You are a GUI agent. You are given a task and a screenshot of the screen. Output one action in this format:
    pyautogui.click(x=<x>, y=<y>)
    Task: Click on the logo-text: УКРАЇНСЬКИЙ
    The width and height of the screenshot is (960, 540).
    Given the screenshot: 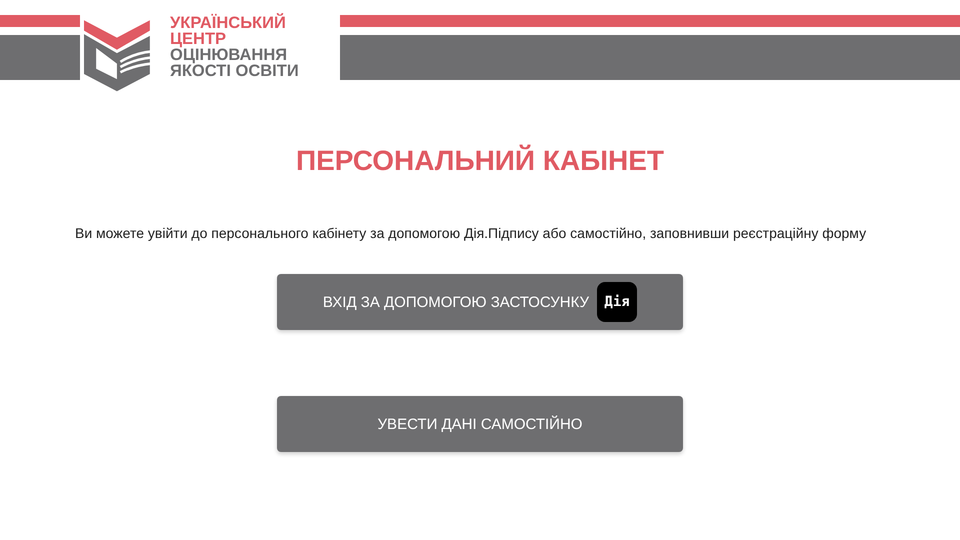 What is the action you would take?
    pyautogui.click(x=228, y=23)
    